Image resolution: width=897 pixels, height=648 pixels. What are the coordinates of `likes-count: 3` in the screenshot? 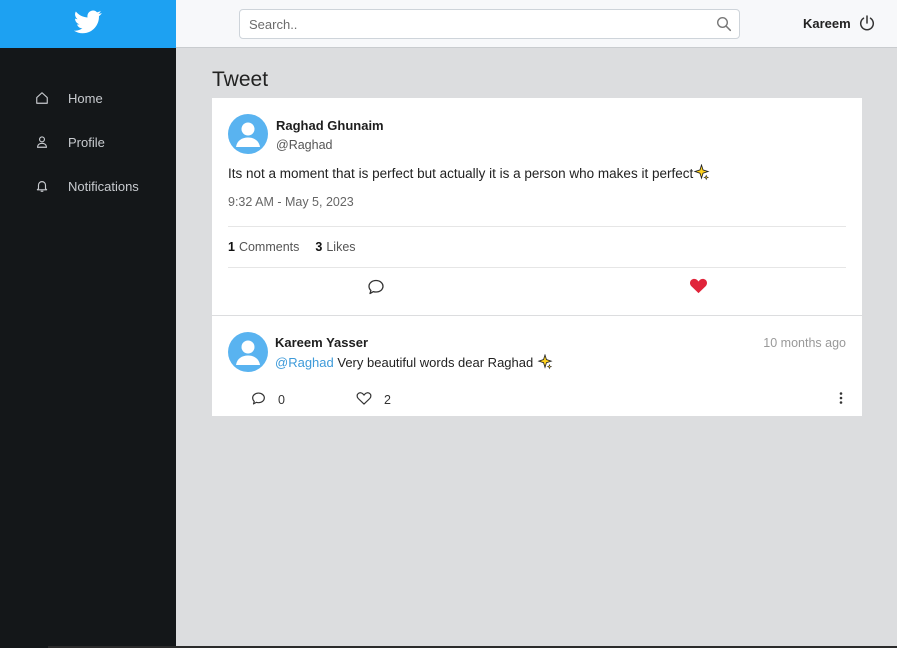 It's located at (319, 247).